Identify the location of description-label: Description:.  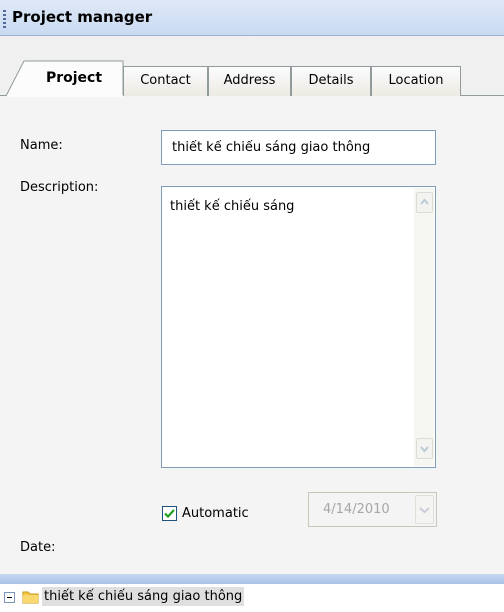
(59, 187).